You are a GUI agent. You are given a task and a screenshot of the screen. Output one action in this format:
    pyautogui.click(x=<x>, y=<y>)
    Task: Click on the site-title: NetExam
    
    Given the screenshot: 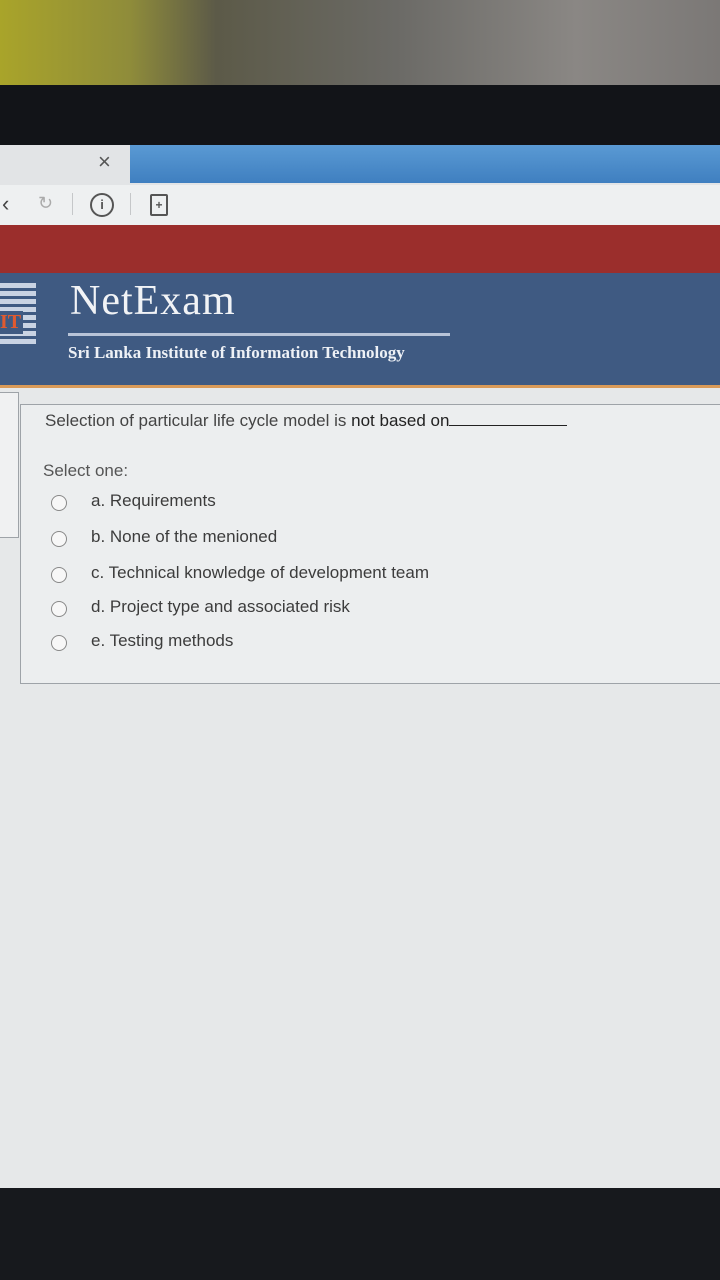 What is the action you would take?
    pyautogui.click(x=153, y=301)
    